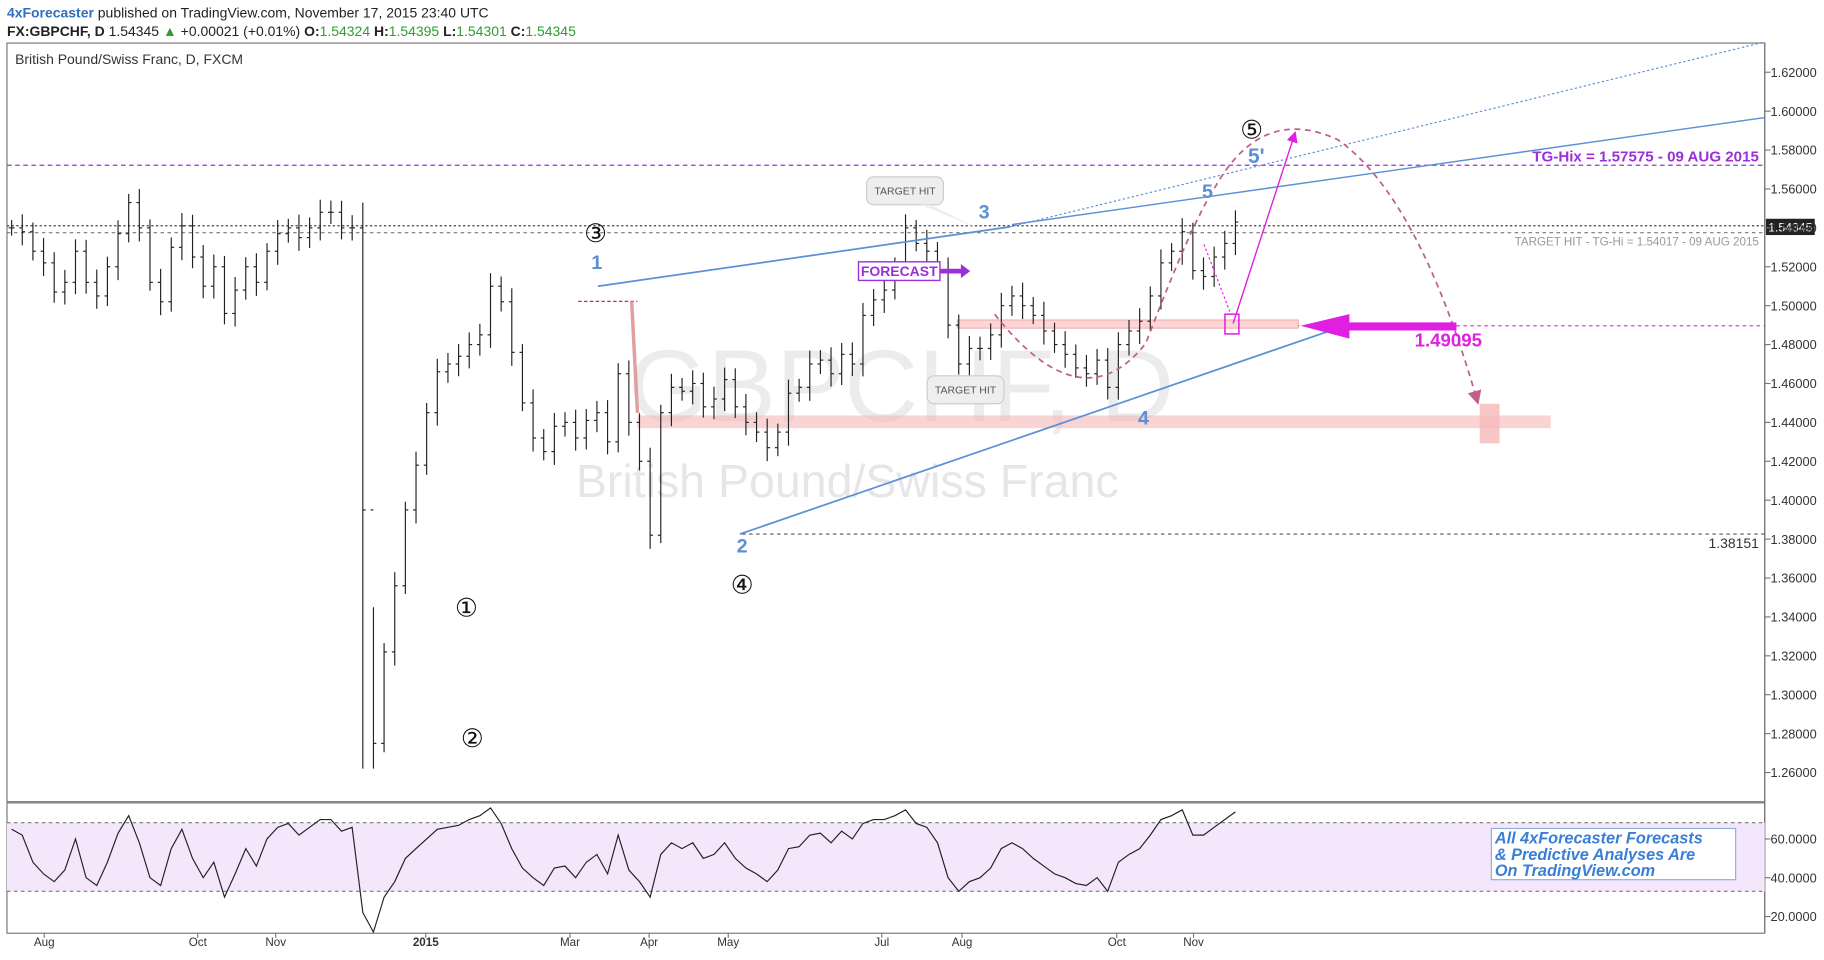  What do you see at coordinates (1794, 422) in the screenshot?
I see `price-tick-label: 1.44000` at bounding box center [1794, 422].